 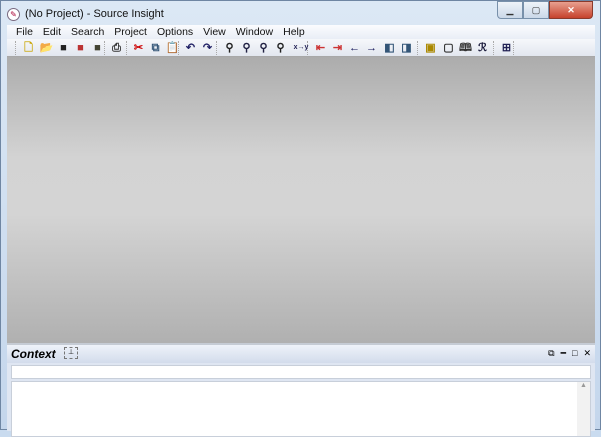 What do you see at coordinates (465, 48) in the screenshot?
I see `browse-book-icon: 🕮` at bounding box center [465, 48].